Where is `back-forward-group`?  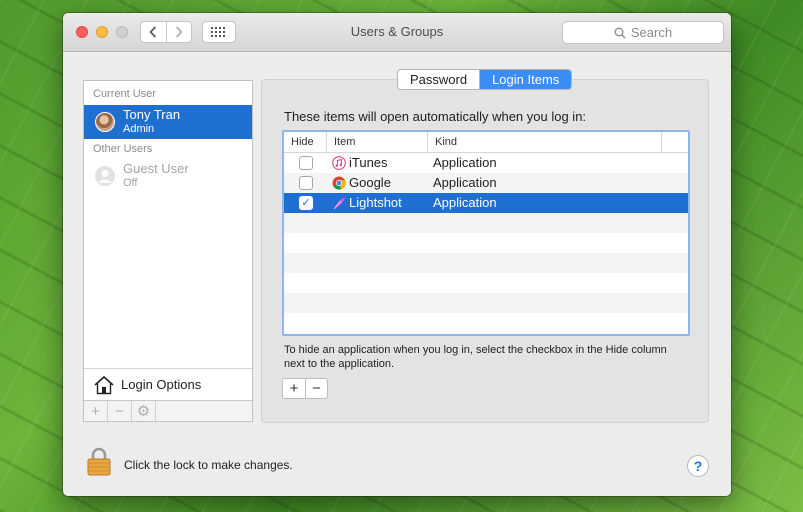 back-forward-group is located at coordinates (166, 32).